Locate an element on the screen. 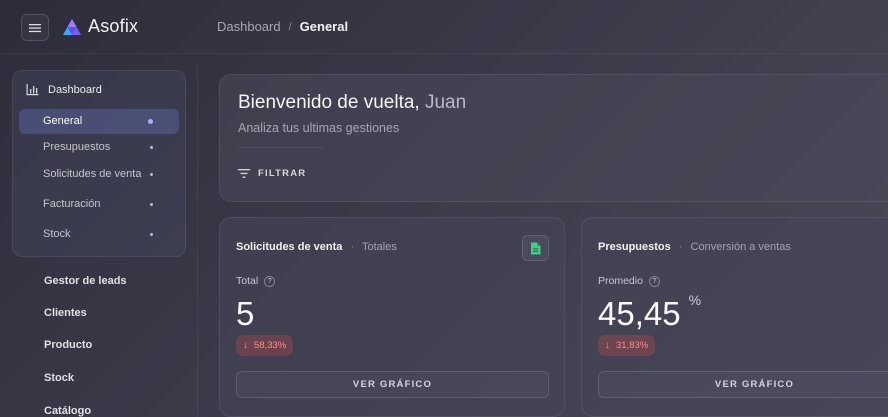  breadcrumb-current: General is located at coordinates (324, 26).